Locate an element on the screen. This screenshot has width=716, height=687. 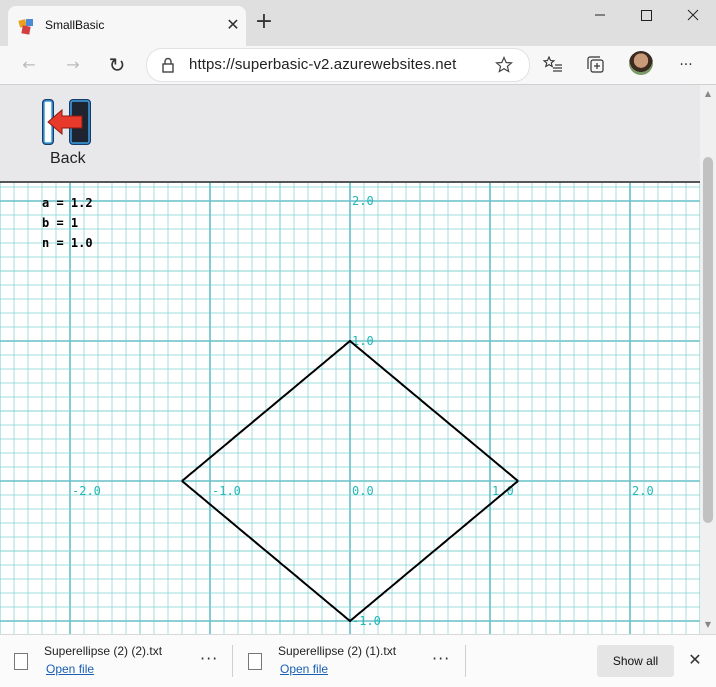
smallbasic-logo-icon is located at coordinates (25, 27).